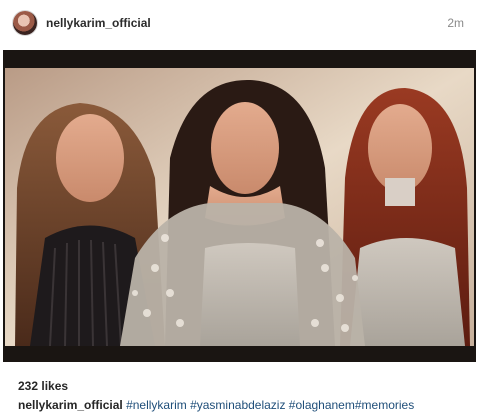 This screenshot has width=477, height=414. What do you see at coordinates (70, 405) in the screenshot?
I see `caption-username: nellykarim_official` at bounding box center [70, 405].